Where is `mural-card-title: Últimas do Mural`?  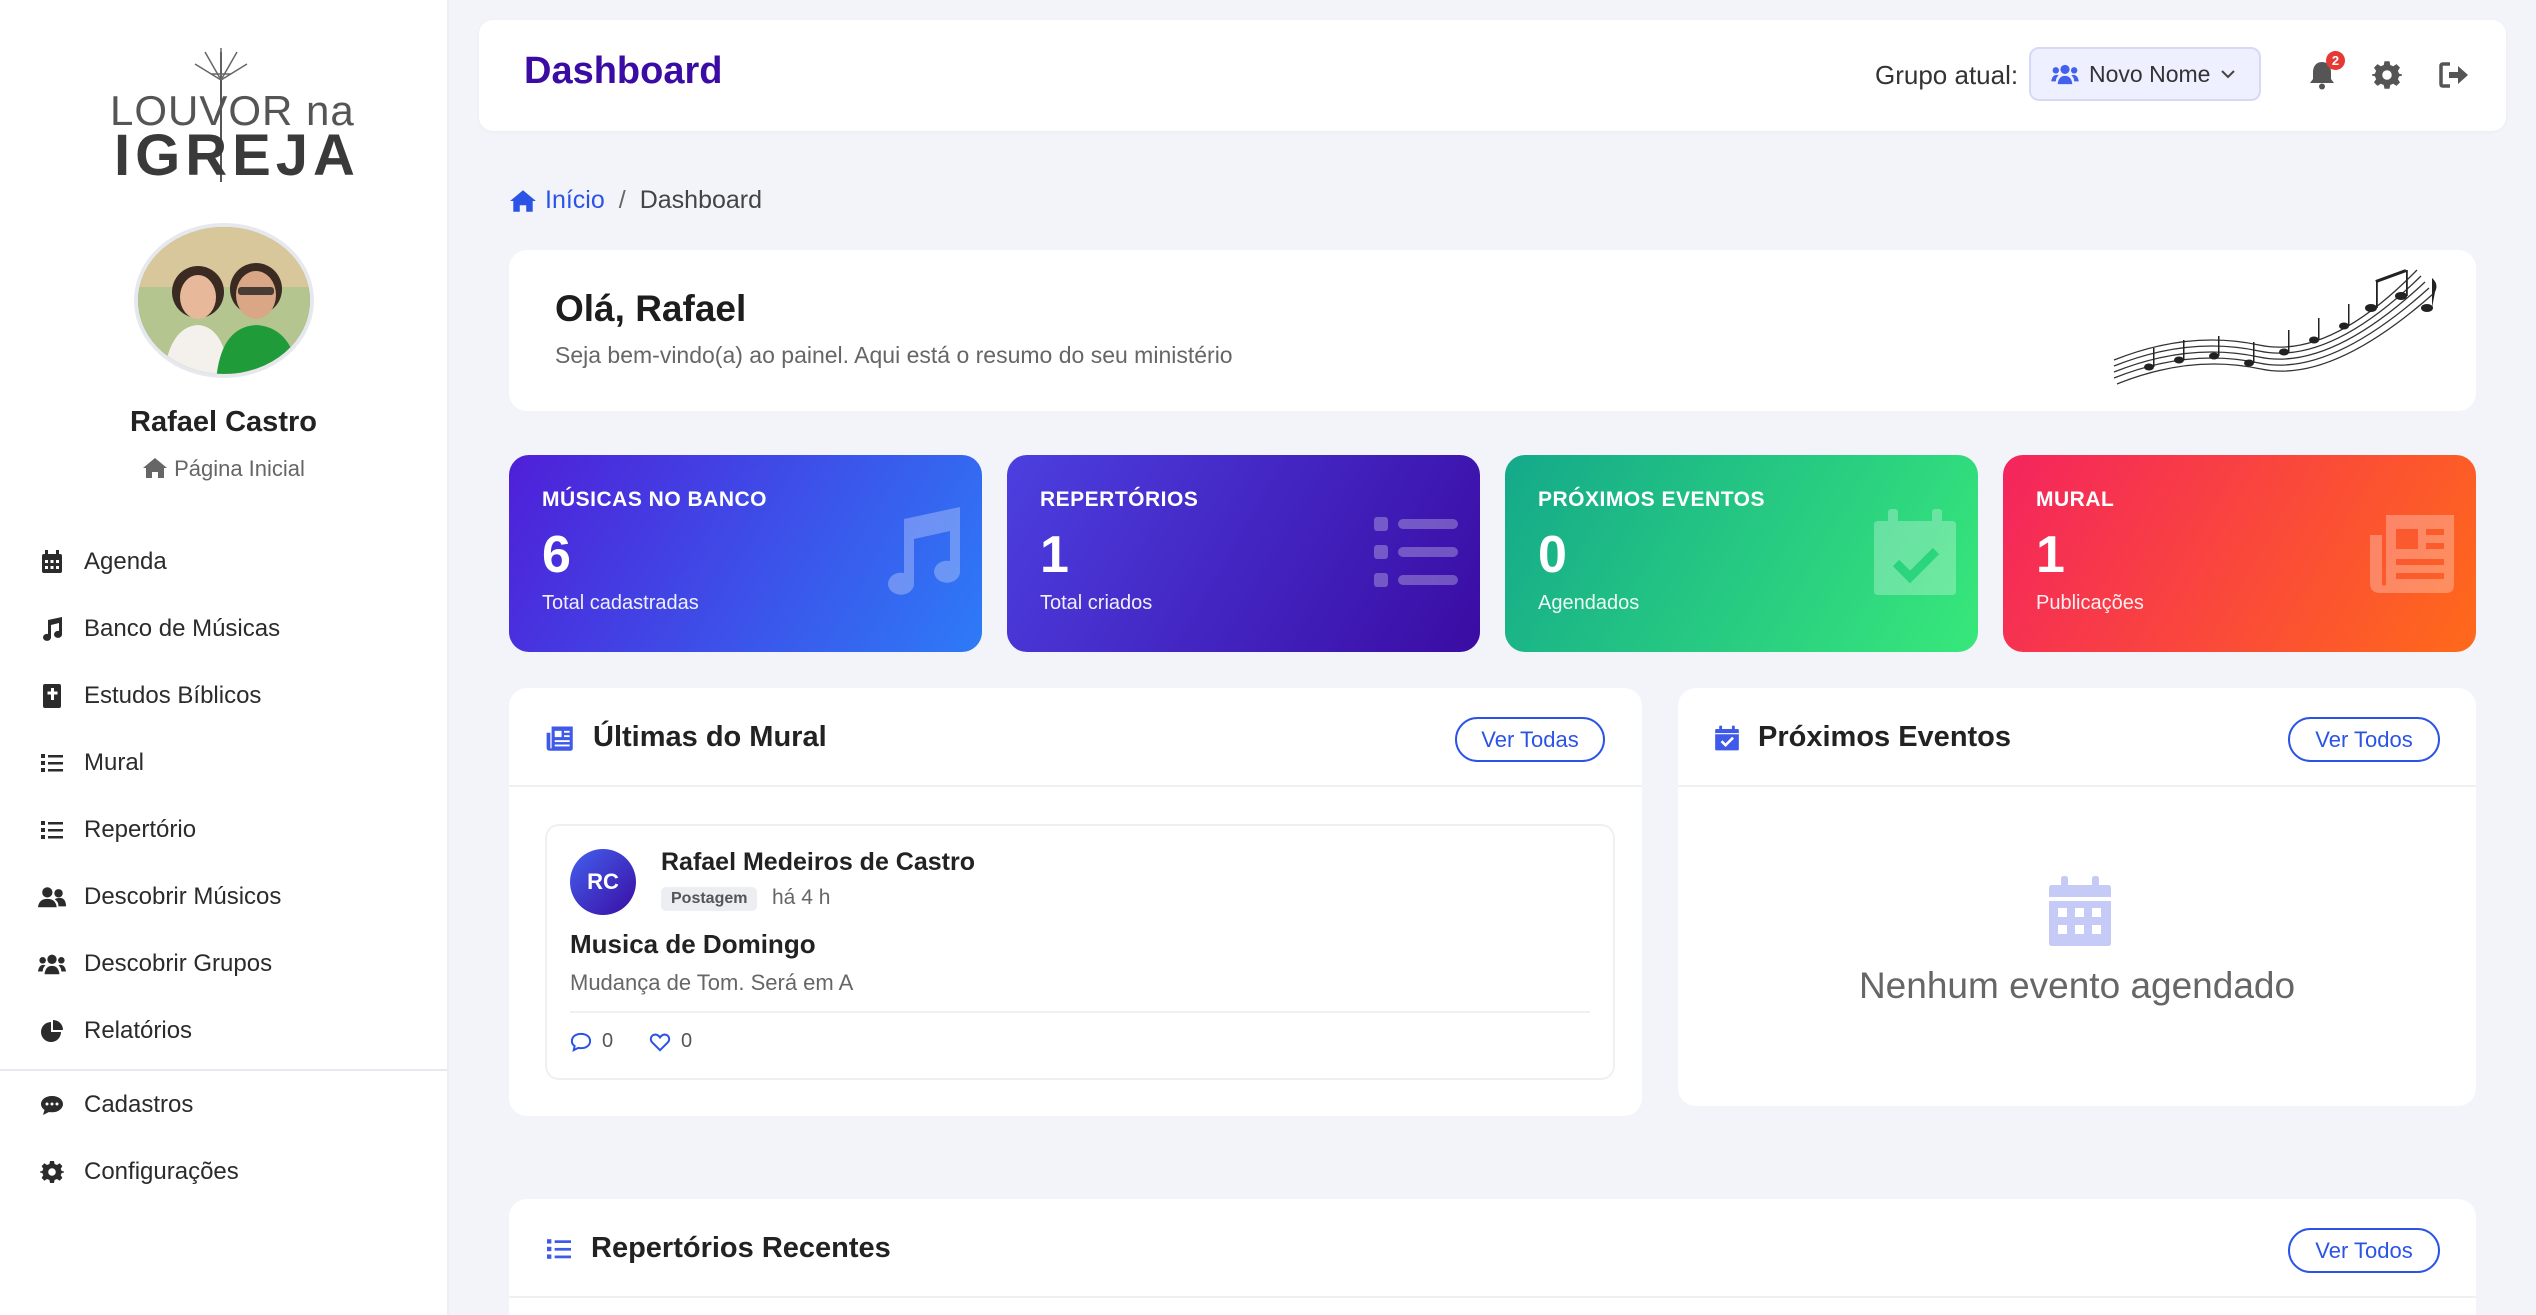 mural-card-title: Últimas do Mural is located at coordinates (686, 737).